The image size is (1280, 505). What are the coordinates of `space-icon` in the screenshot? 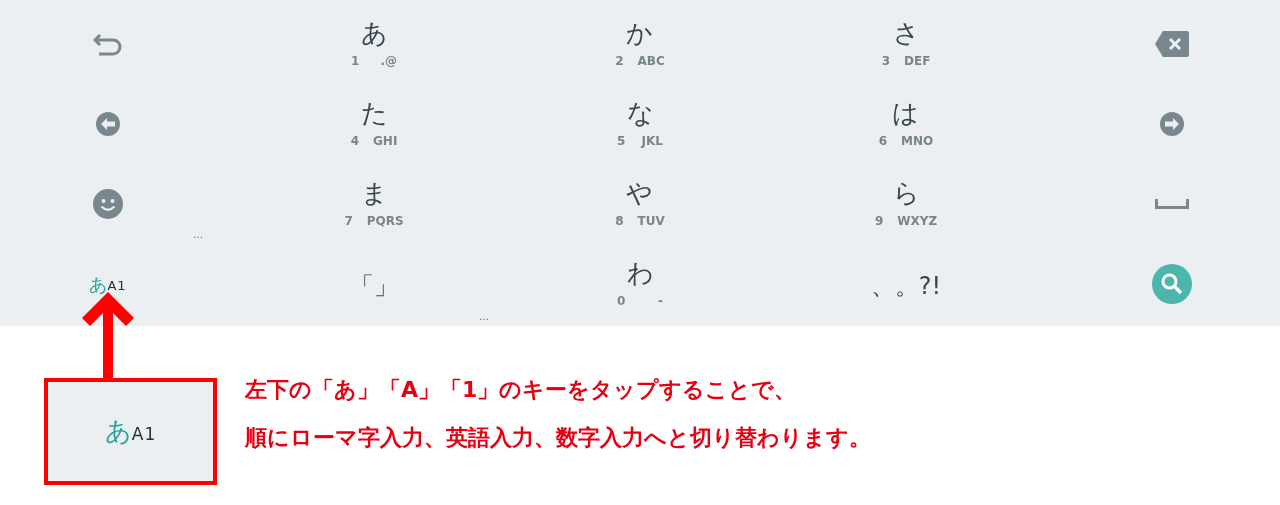 It's located at (1172, 204).